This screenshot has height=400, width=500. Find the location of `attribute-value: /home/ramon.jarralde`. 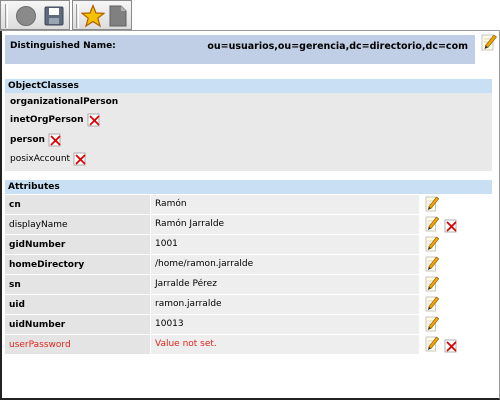

attribute-value: /home/ramon.jarralde is located at coordinates (285, 264).